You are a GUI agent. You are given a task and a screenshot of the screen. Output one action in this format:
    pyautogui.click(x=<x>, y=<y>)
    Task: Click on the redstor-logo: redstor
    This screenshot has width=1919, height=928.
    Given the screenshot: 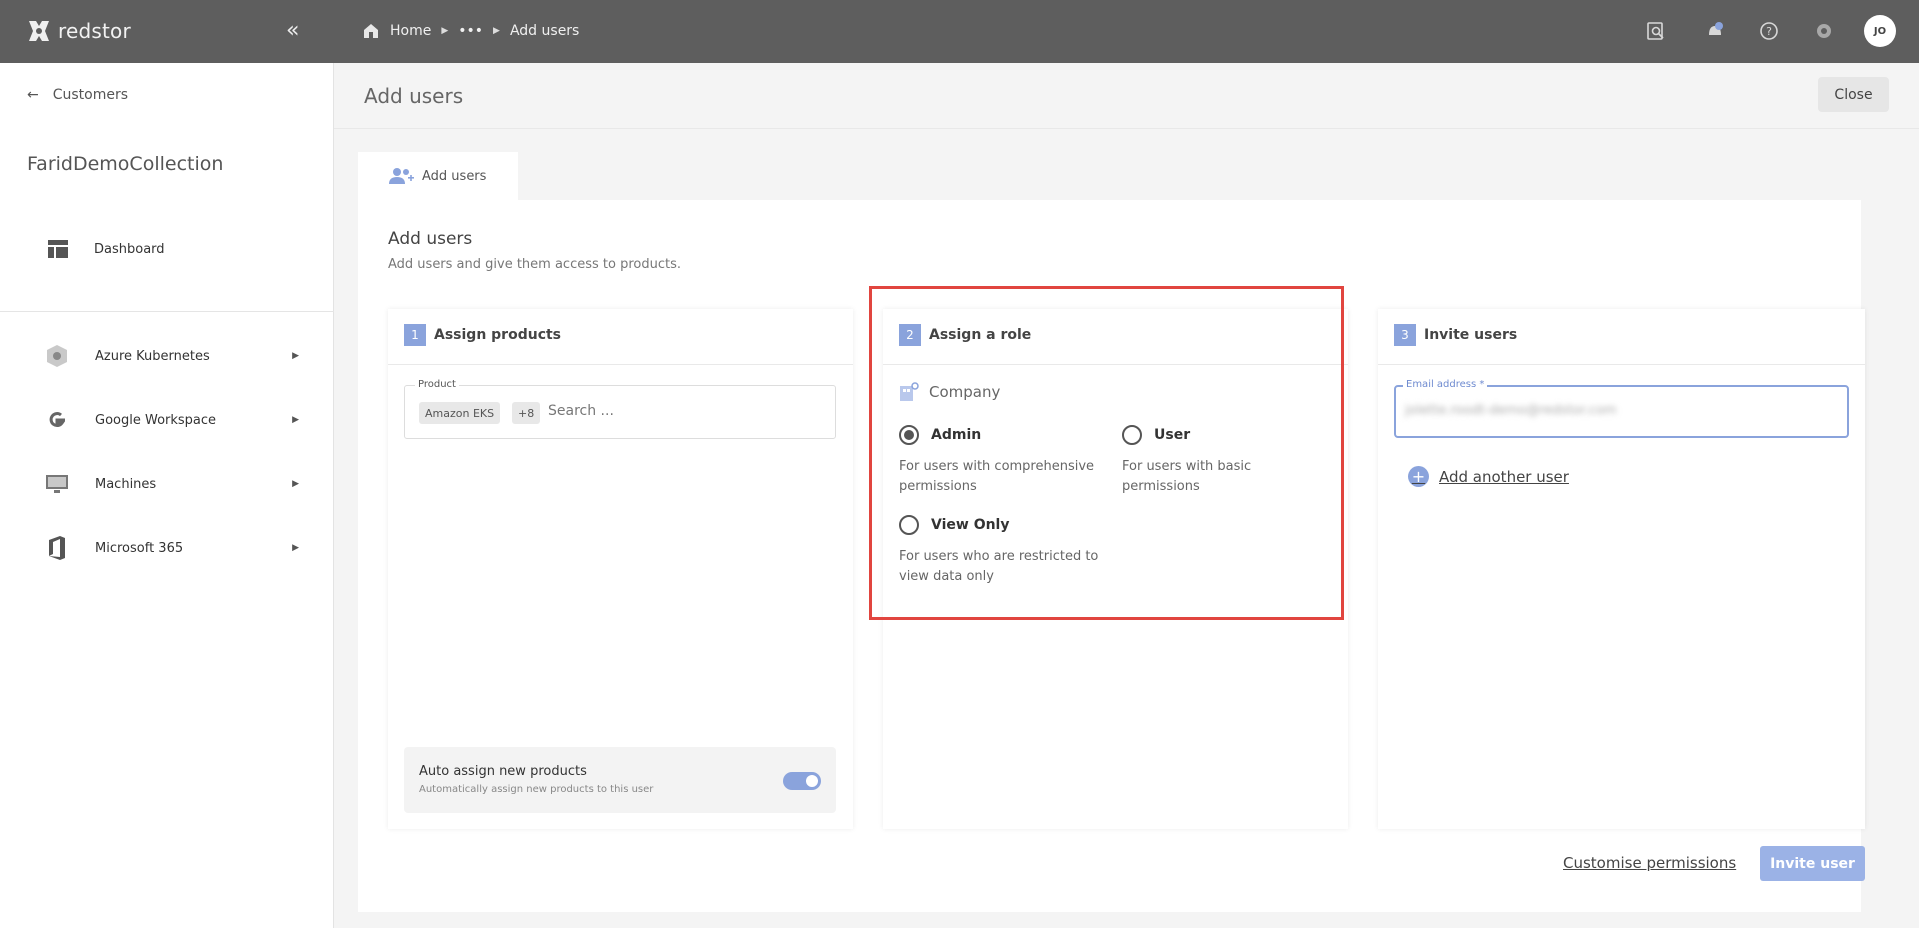 What is the action you would take?
    pyautogui.click(x=78, y=31)
    